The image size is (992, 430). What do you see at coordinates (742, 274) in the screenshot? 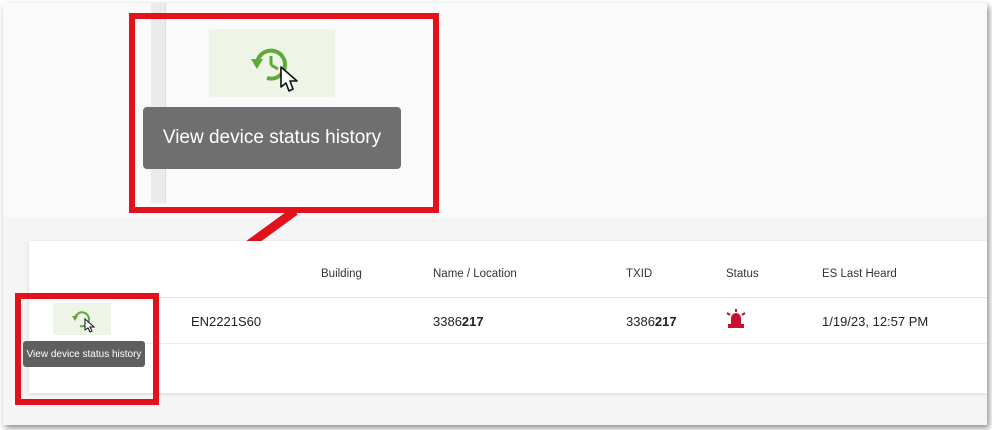
I see `header-status: Status` at bounding box center [742, 274].